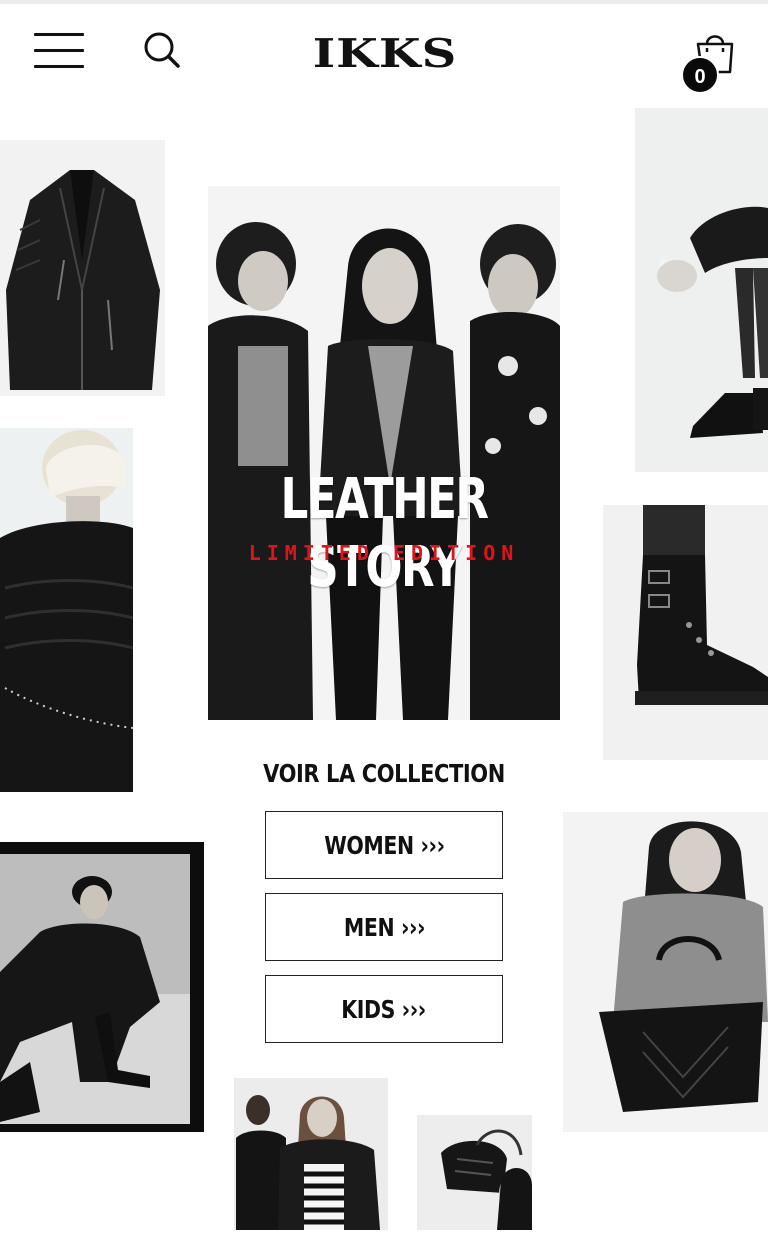 The height and width of the screenshot is (1253, 768). I want to click on photo-film-frame-model, so click(102, 987).